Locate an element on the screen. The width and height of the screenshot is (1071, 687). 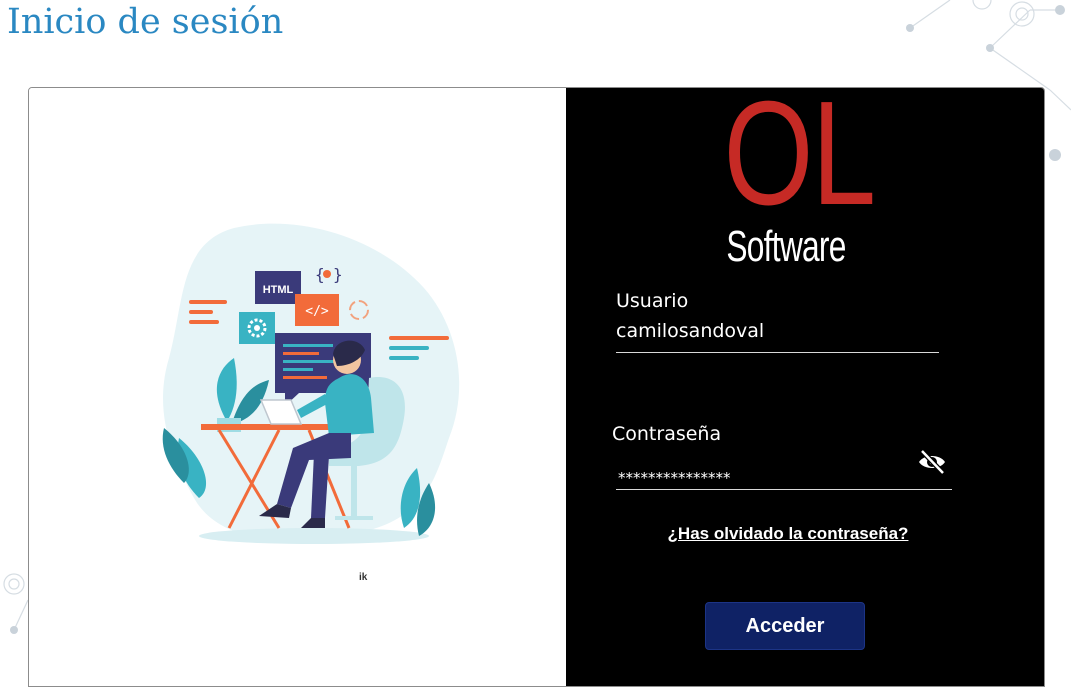
password-input is located at coordinates (768, 478).